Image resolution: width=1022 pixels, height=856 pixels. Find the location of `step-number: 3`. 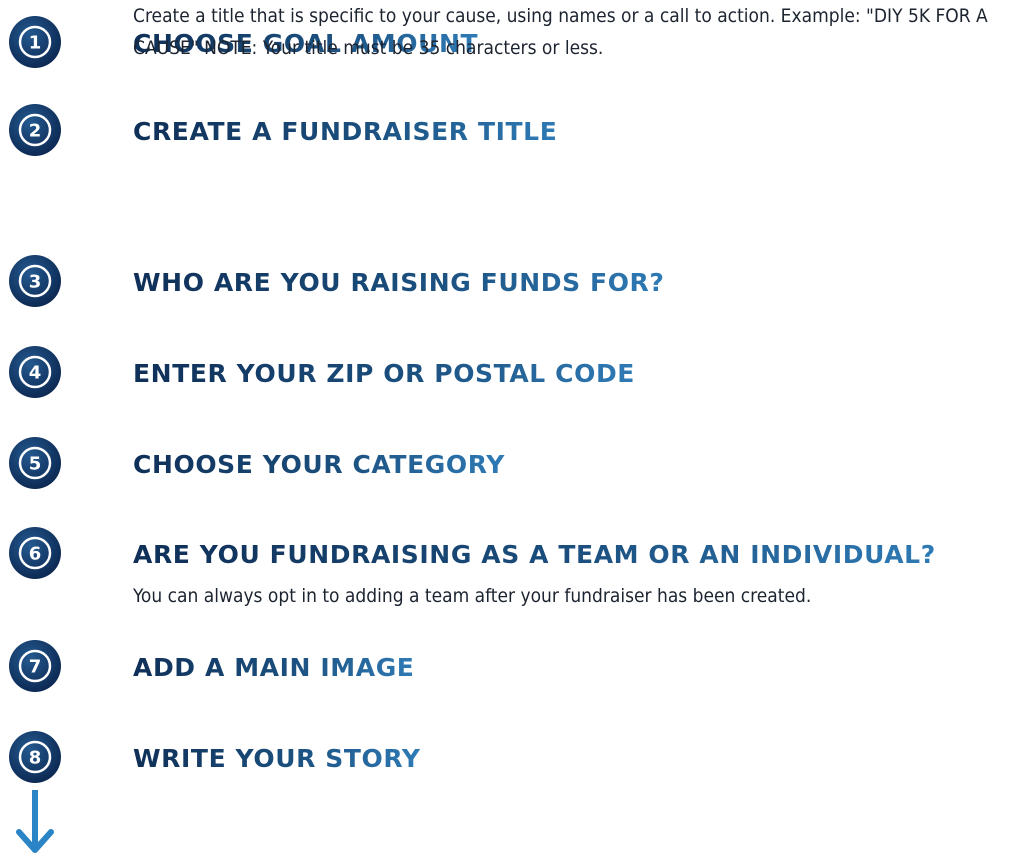

step-number: 3 is located at coordinates (35, 282).